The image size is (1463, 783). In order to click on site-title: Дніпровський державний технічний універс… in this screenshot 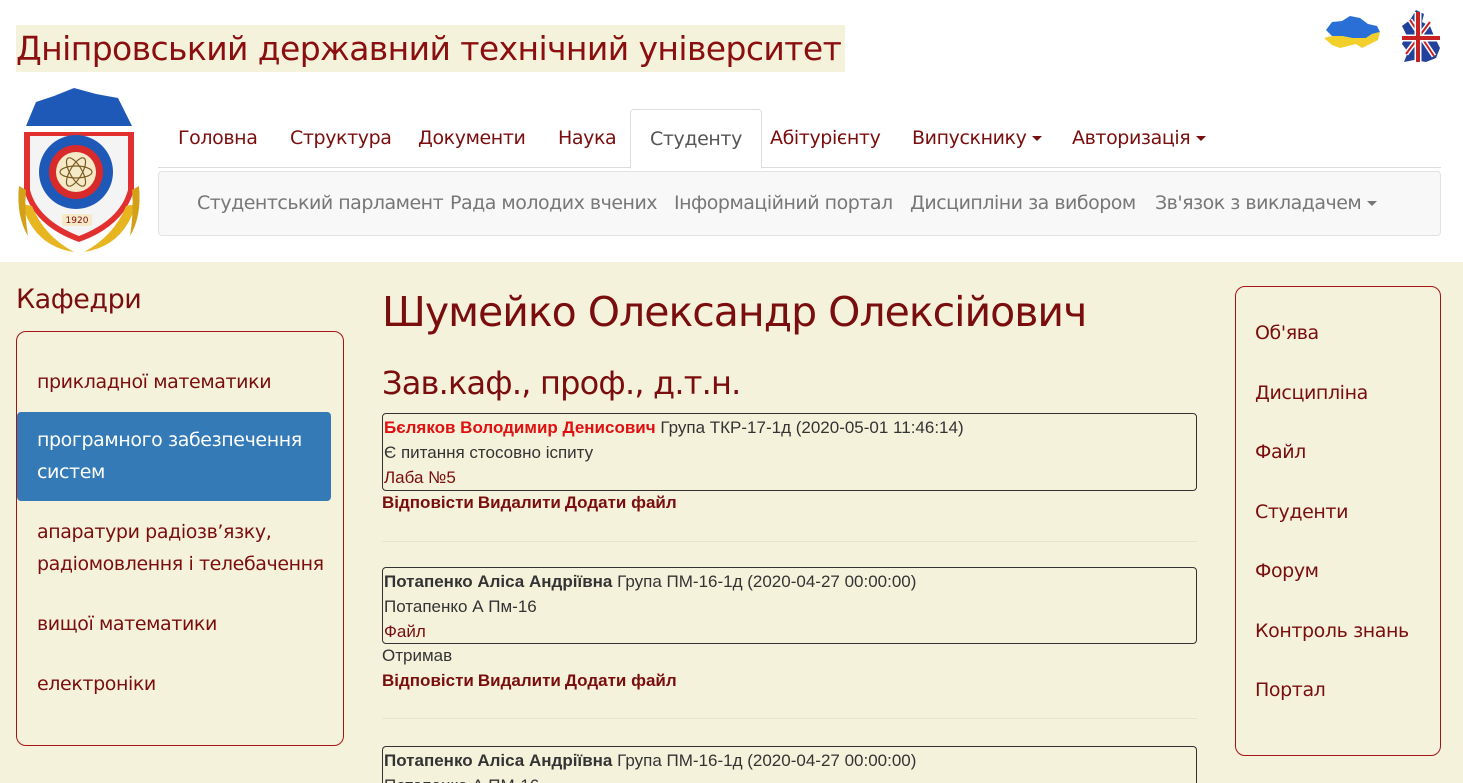, I will do `click(431, 48)`.